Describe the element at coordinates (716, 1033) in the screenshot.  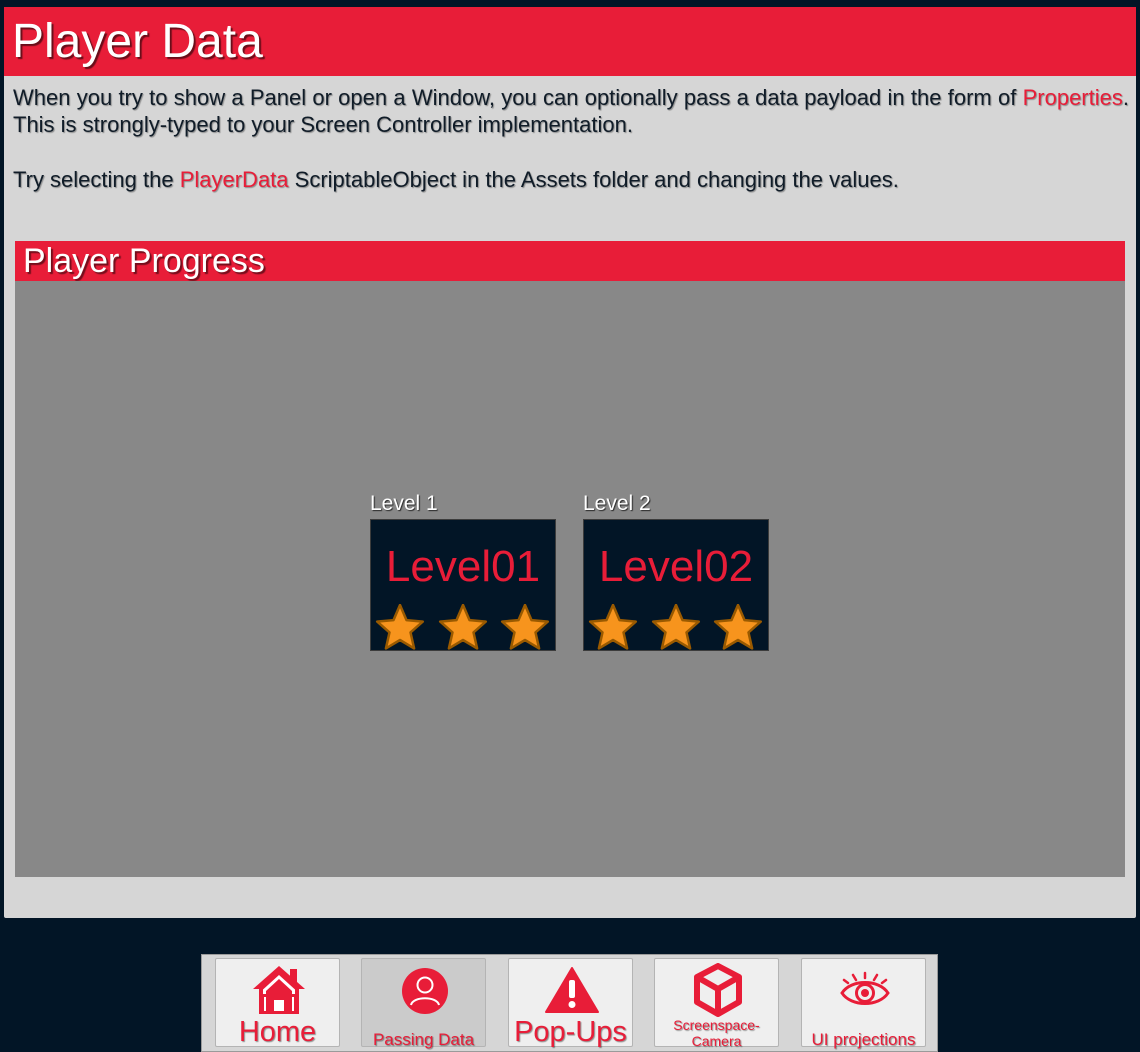
I see `nav-label: Screenspace- Camera` at that location.